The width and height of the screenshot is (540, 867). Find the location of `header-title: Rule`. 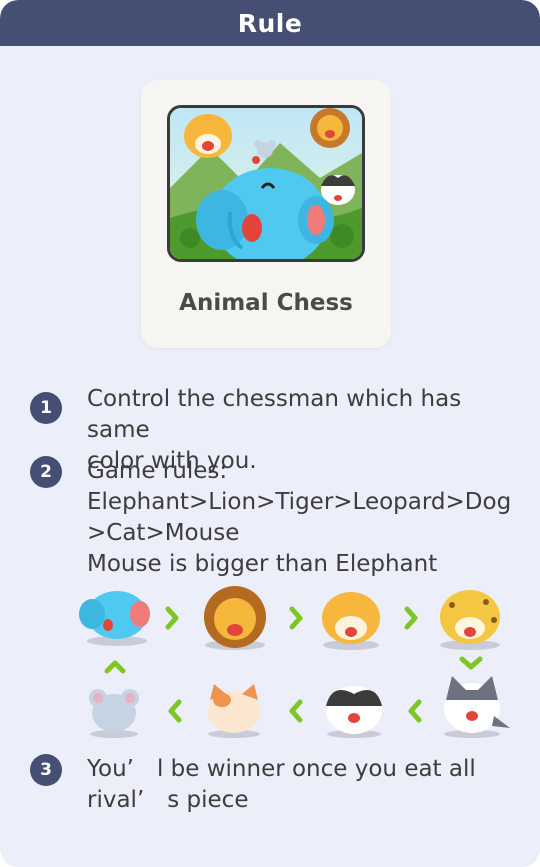

header-title: Rule is located at coordinates (270, 23).